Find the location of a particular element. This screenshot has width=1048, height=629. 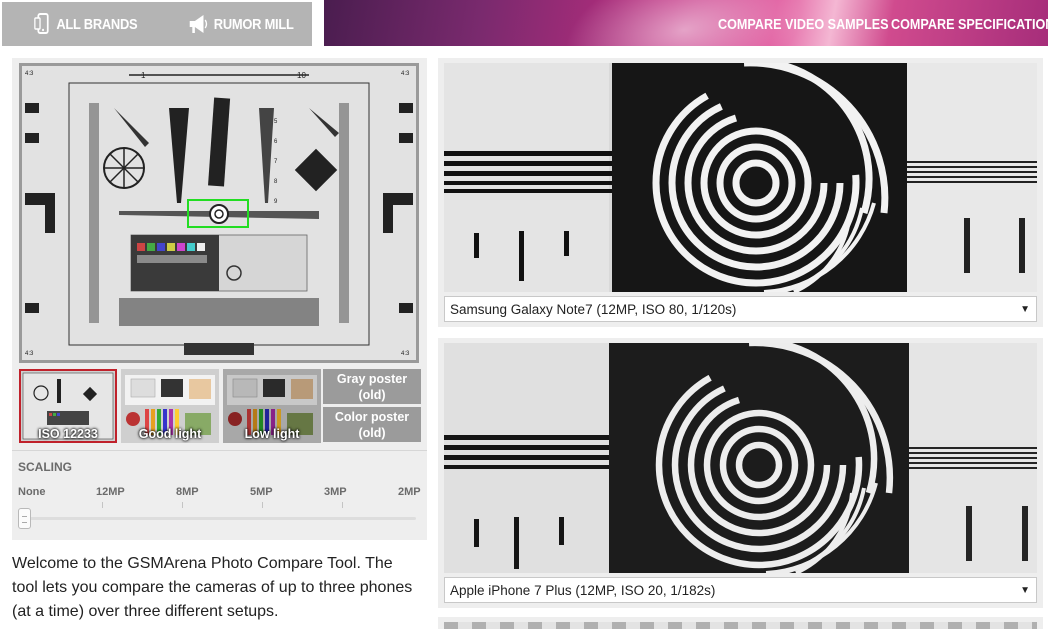

gray-poster-button: Gray poster (old) is located at coordinates (372, 386).